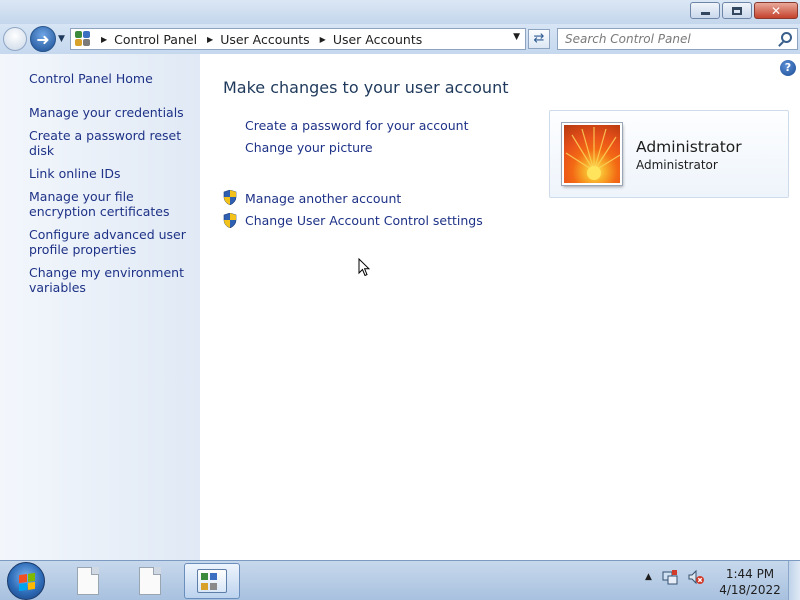  I want to click on create-password-reset-disk-link: Create a password reset disk, so click(110, 143).